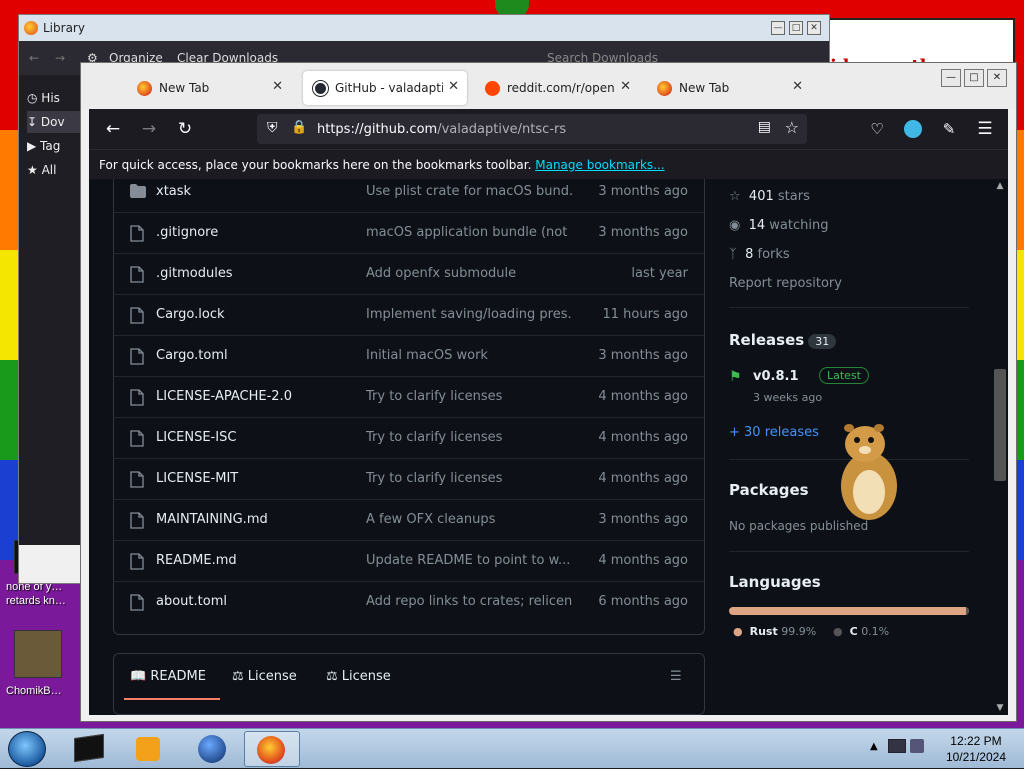 The image size is (1024, 769). What do you see at coordinates (149, 129) in the screenshot?
I see `forward-button: →` at bounding box center [149, 129].